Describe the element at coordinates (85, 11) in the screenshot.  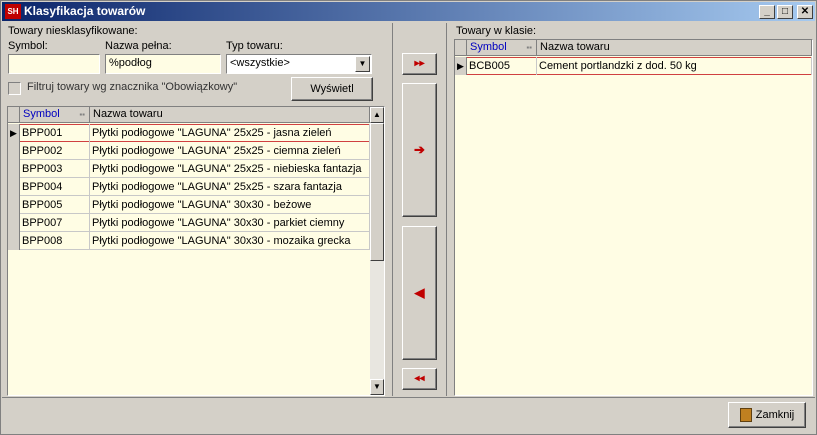
I see `window-title: Klasyfikacja towarów` at that location.